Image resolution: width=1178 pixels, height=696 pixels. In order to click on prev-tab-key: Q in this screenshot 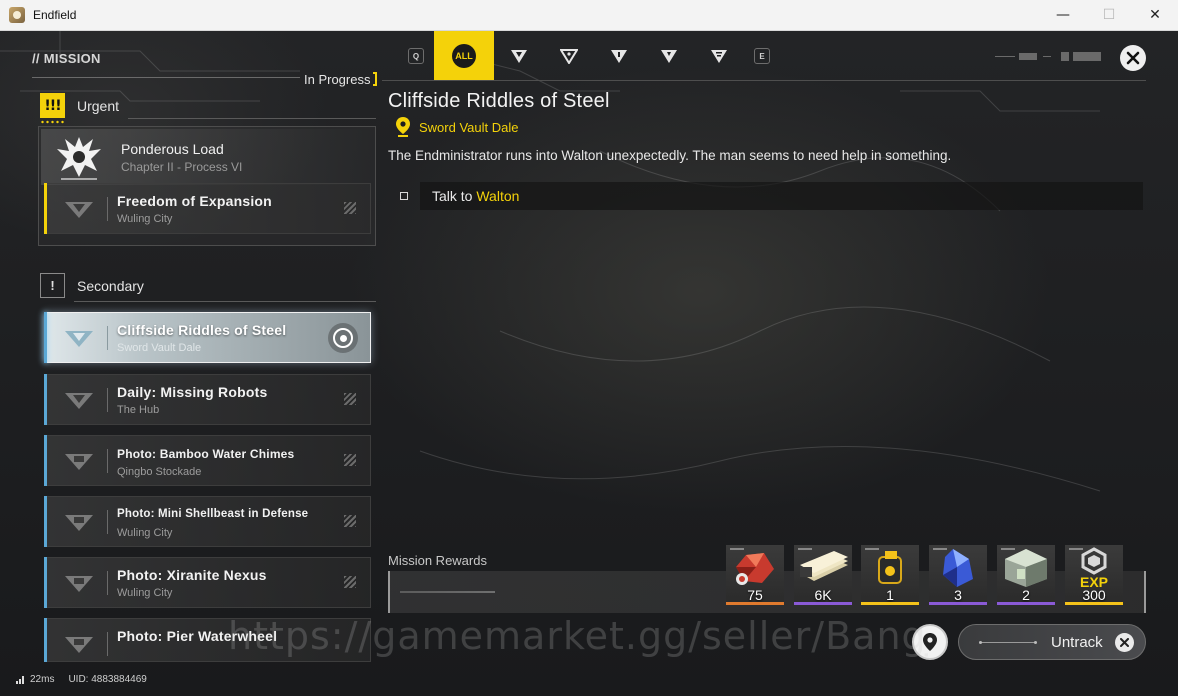, I will do `click(416, 56)`.